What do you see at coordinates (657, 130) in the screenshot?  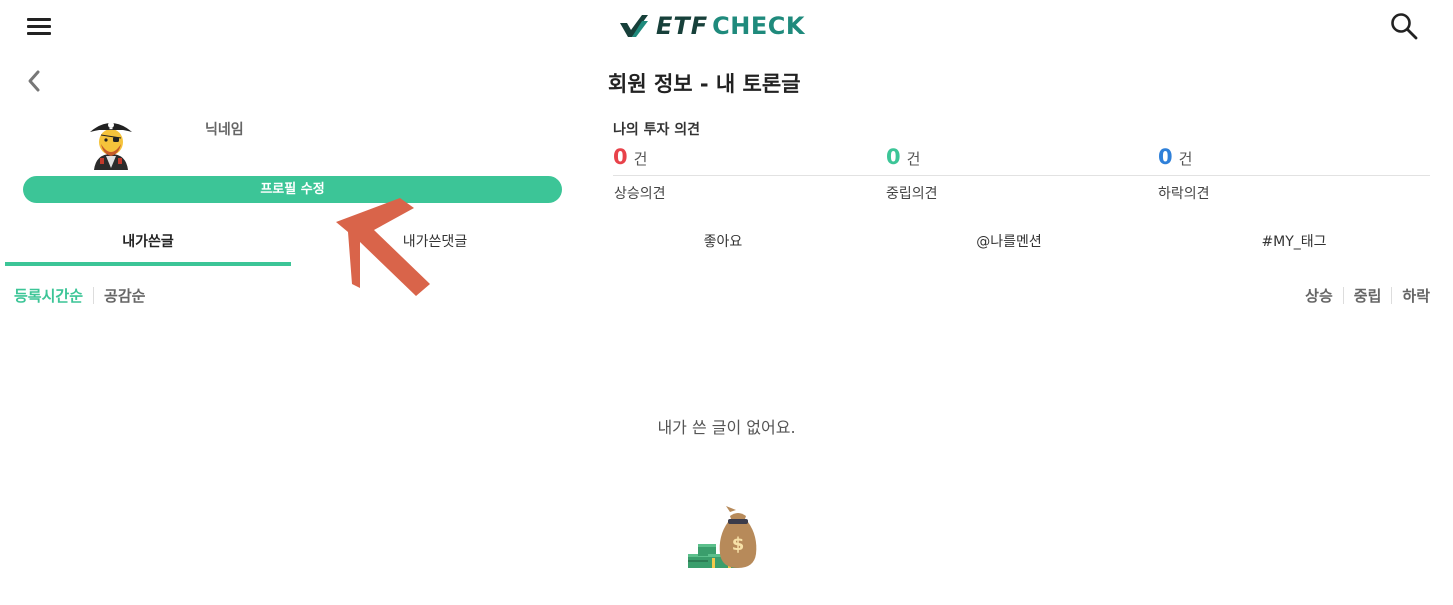 I see `opinion-section-label: 나의 투자 의견` at bounding box center [657, 130].